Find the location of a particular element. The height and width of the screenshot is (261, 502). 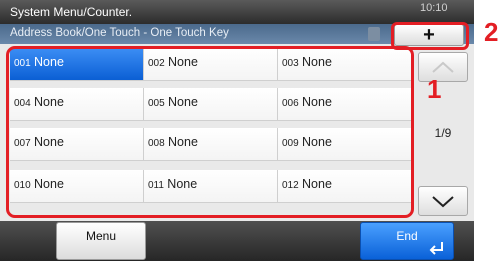

key-number: 006 is located at coordinates (290, 103).